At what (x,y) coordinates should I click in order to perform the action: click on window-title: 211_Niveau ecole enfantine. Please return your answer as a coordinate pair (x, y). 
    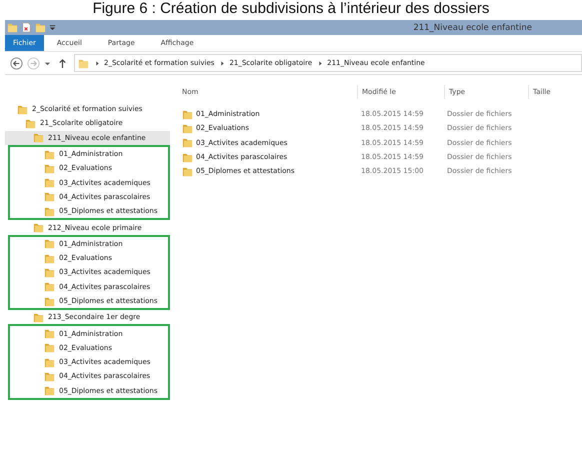
    Looking at the image, I should click on (472, 27).